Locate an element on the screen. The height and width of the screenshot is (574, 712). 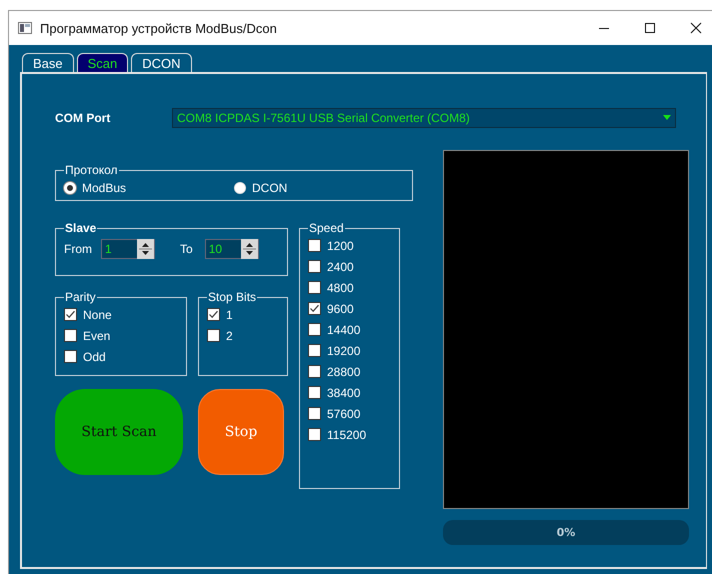
checkbox-label: 4800 is located at coordinates (340, 287).